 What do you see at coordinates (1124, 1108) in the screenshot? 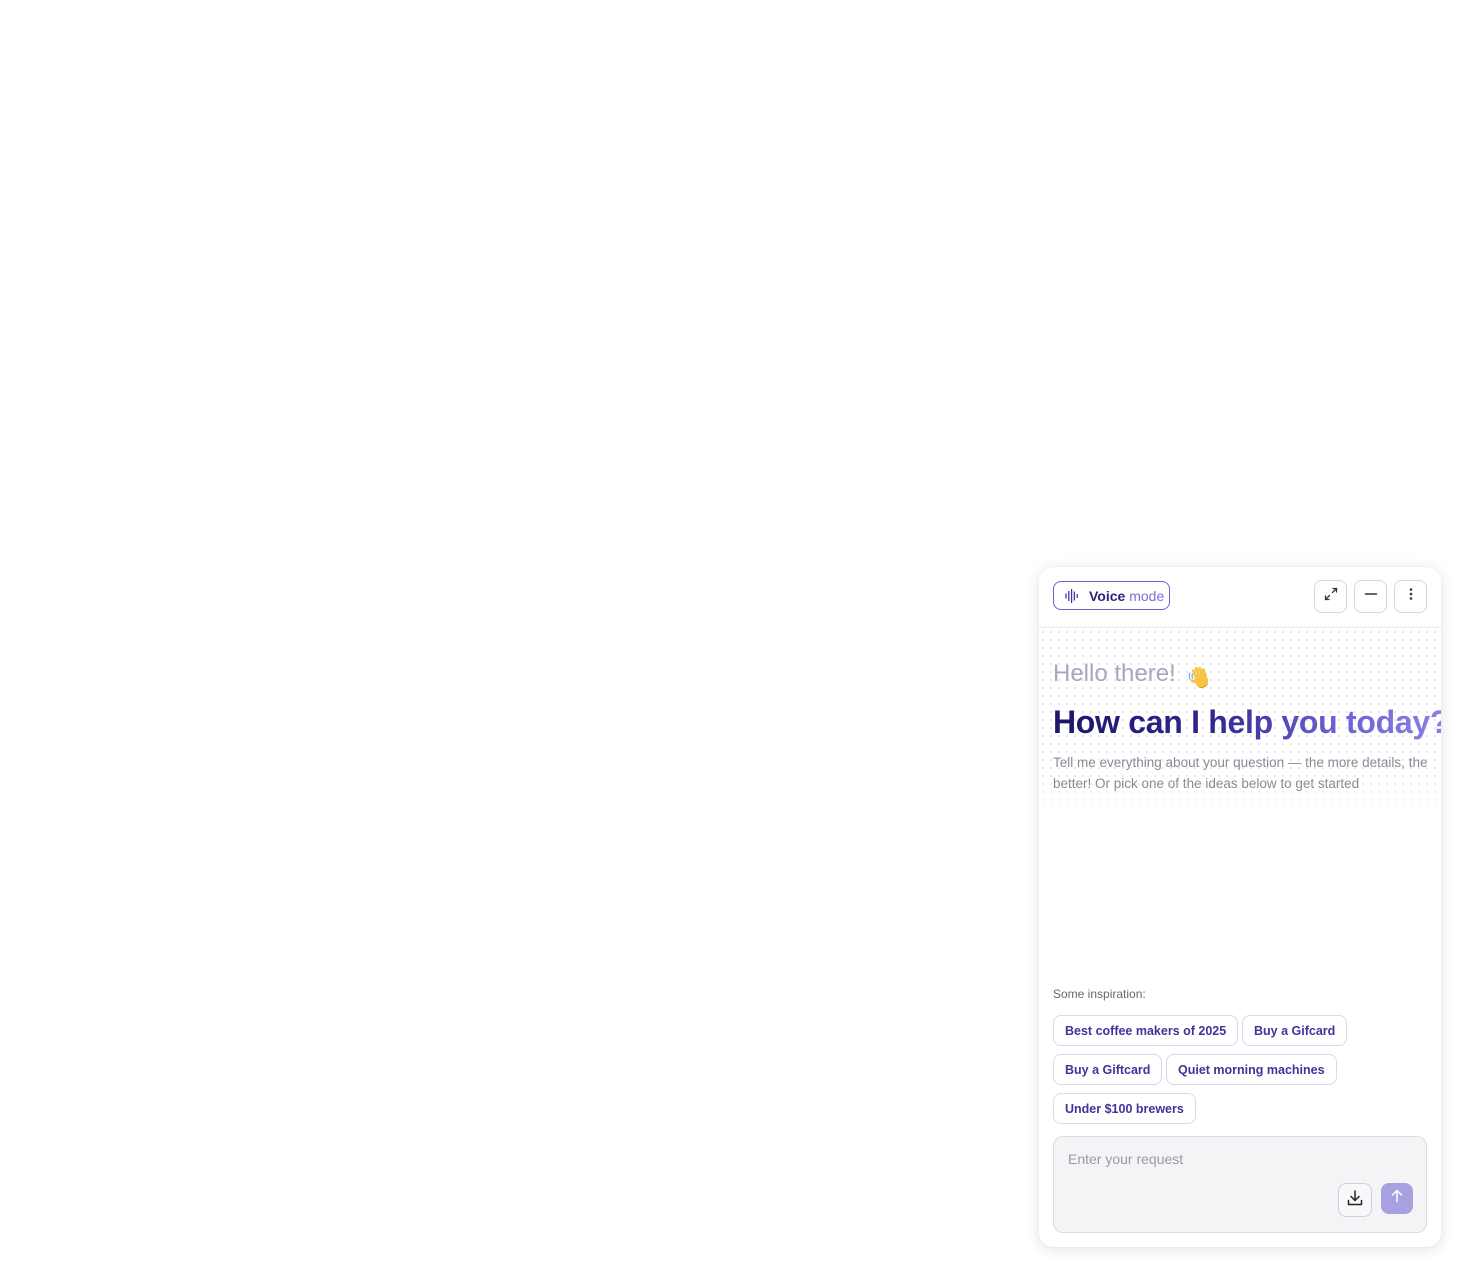
I see `suggestion-chip: Under $100 brewers` at bounding box center [1124, 1108].